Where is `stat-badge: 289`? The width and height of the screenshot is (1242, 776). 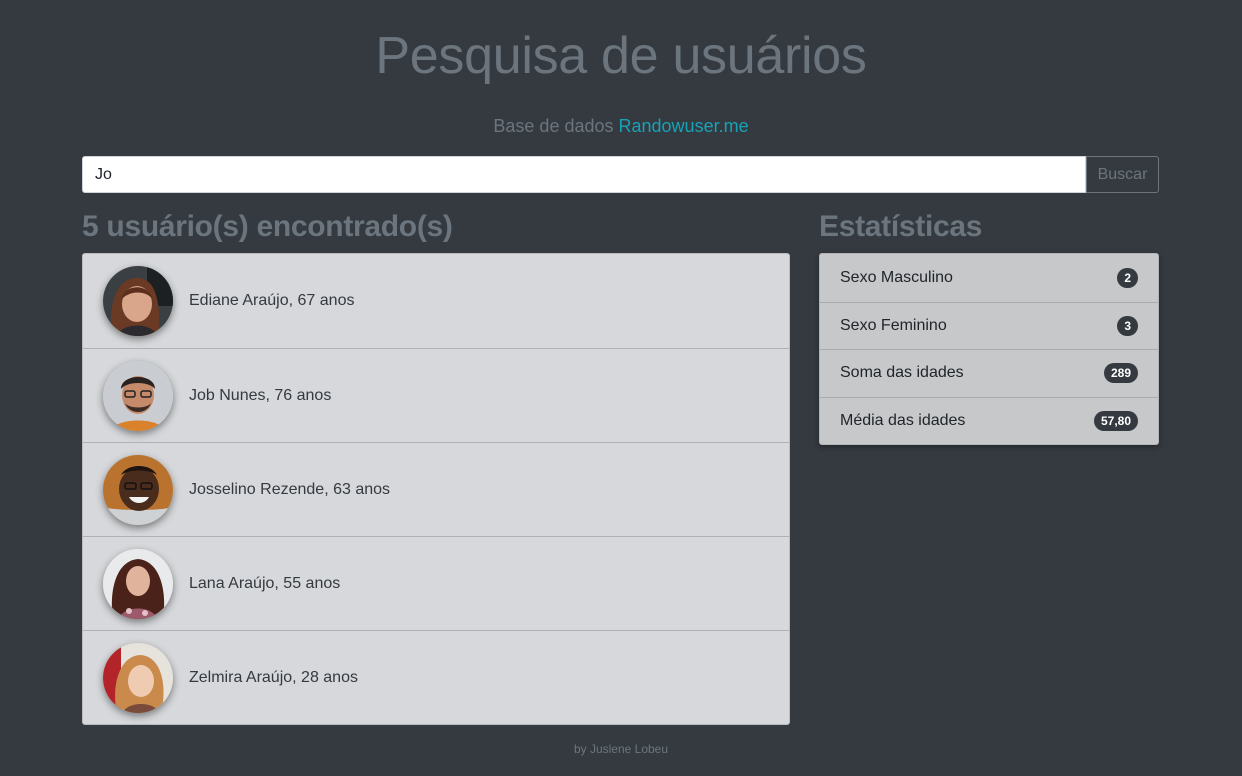
stat-badge: 289 is located at coordinates (1120, 373).